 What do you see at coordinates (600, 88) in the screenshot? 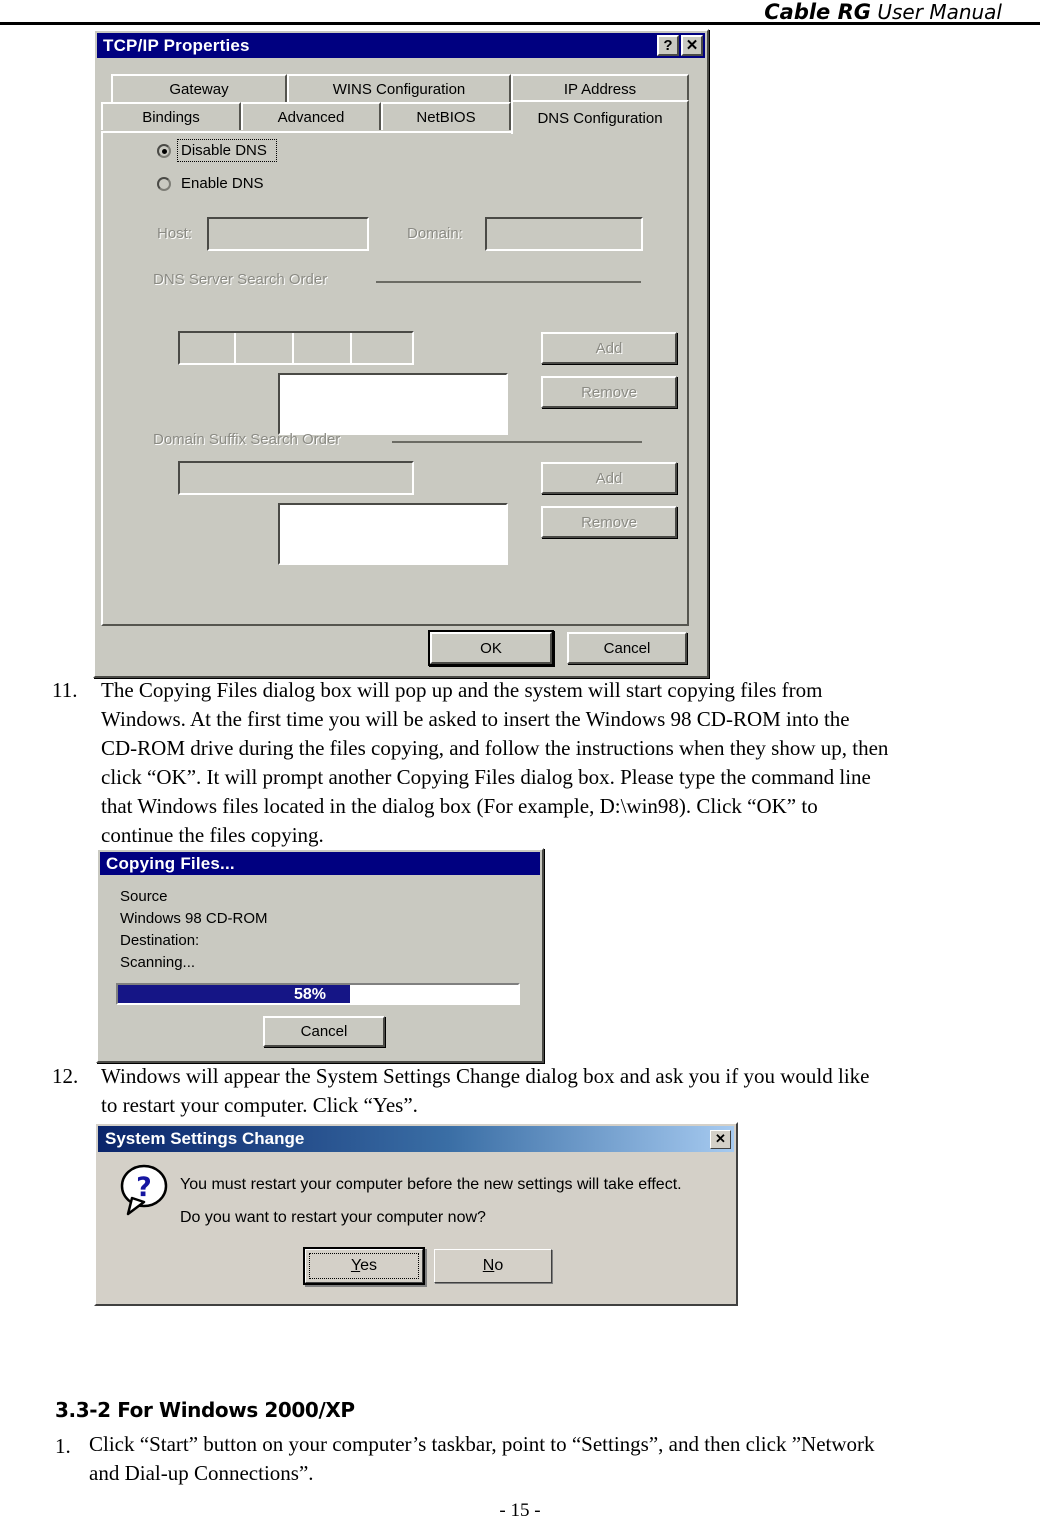
I see `tab-ip-address: IP Address` at bounding box center [600, 88].